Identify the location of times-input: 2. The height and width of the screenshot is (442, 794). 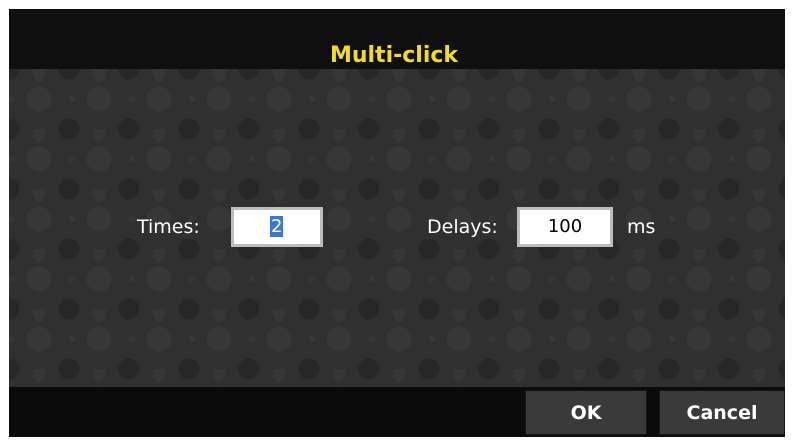
(277, 227).